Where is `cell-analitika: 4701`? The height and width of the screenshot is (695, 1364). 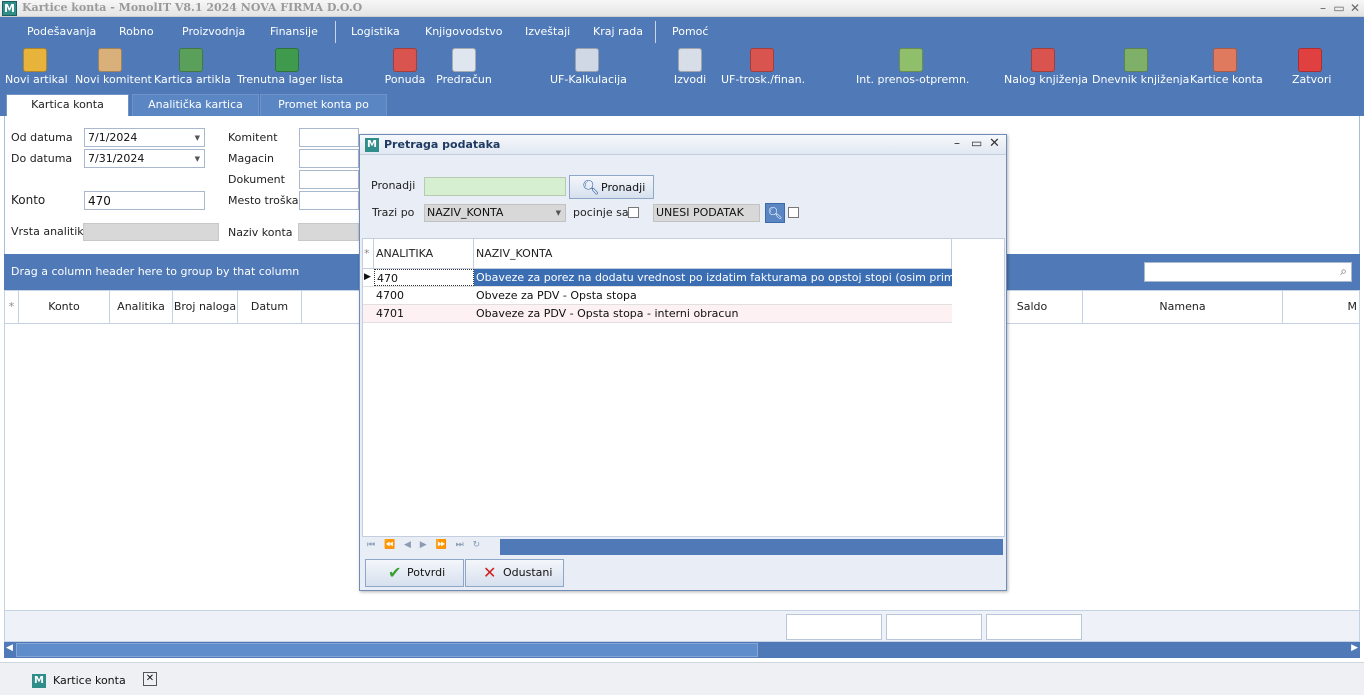
cell-analitika: 4701 is located at coordinates (424, 313).